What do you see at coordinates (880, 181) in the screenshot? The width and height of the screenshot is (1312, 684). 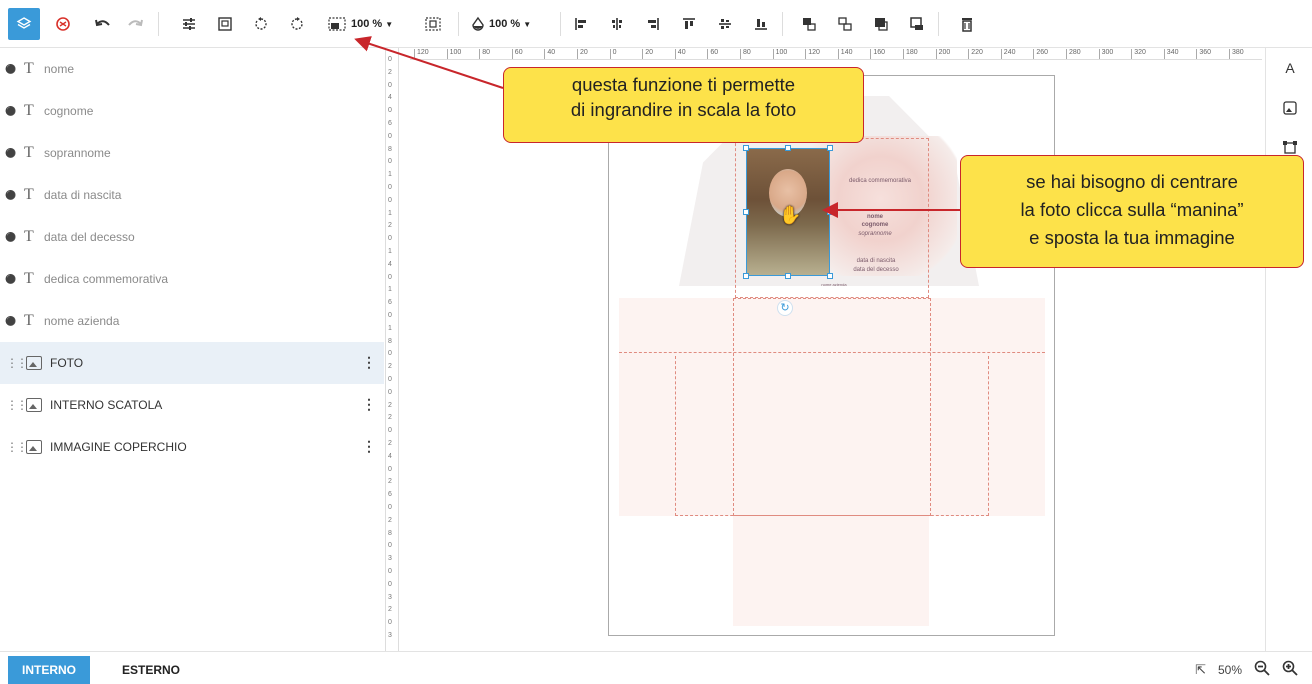 I see `card-dedica: dedica commemorativa` at bounding box center [880, 181].